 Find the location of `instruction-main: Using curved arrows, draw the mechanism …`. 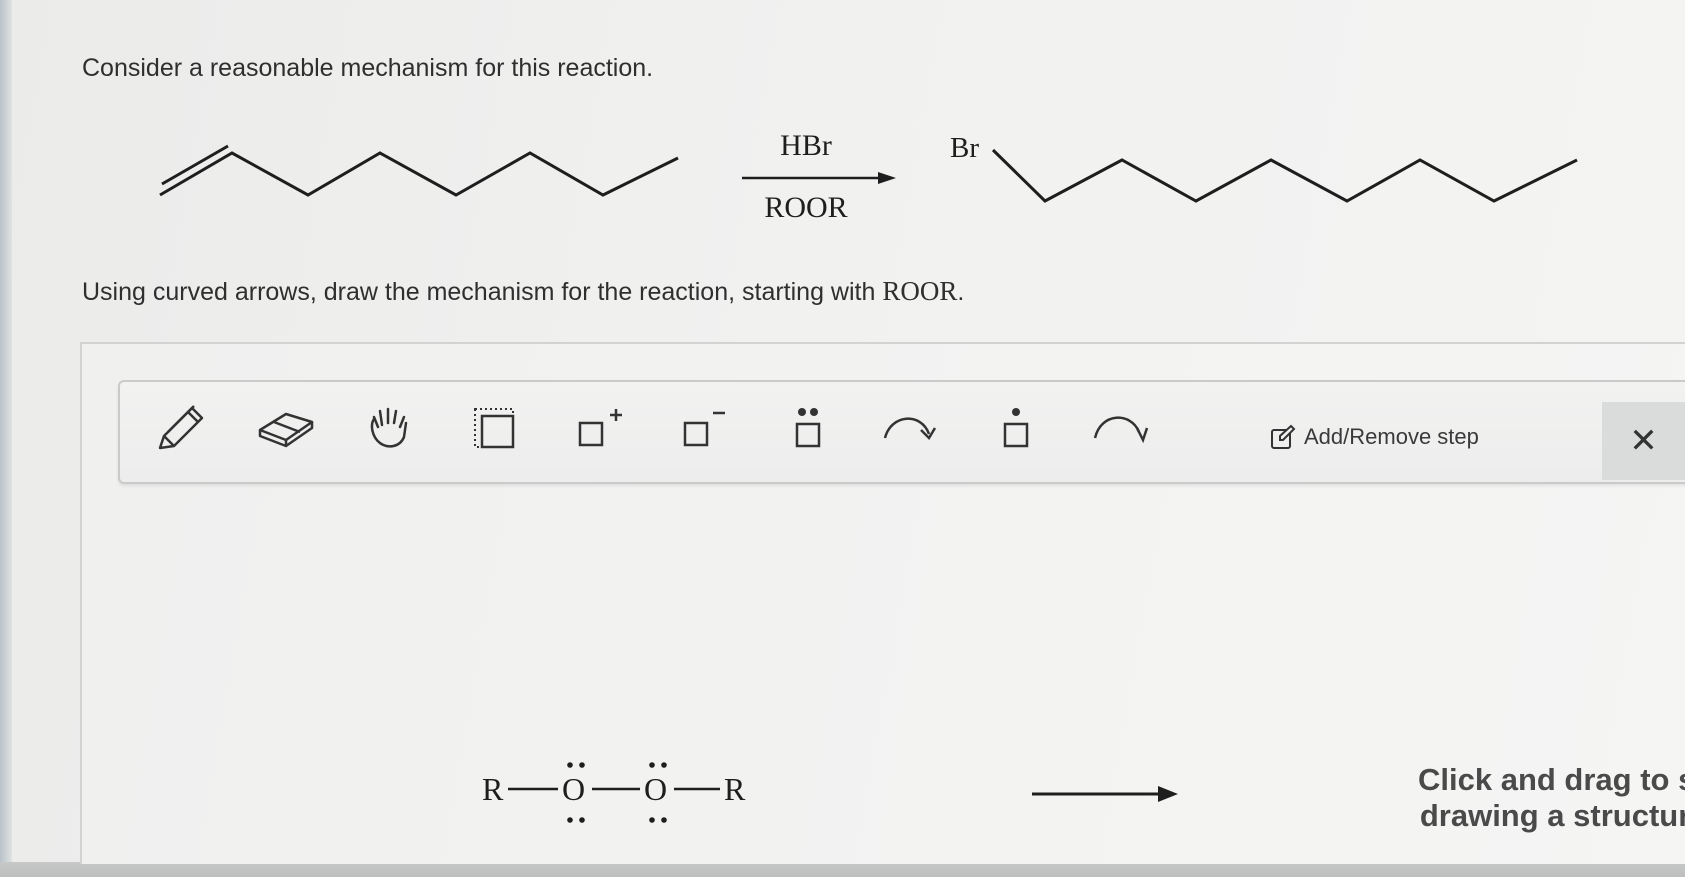

instruction-main: Using curved arrows, draw the mechanism … is located at coordinates (479, 292).